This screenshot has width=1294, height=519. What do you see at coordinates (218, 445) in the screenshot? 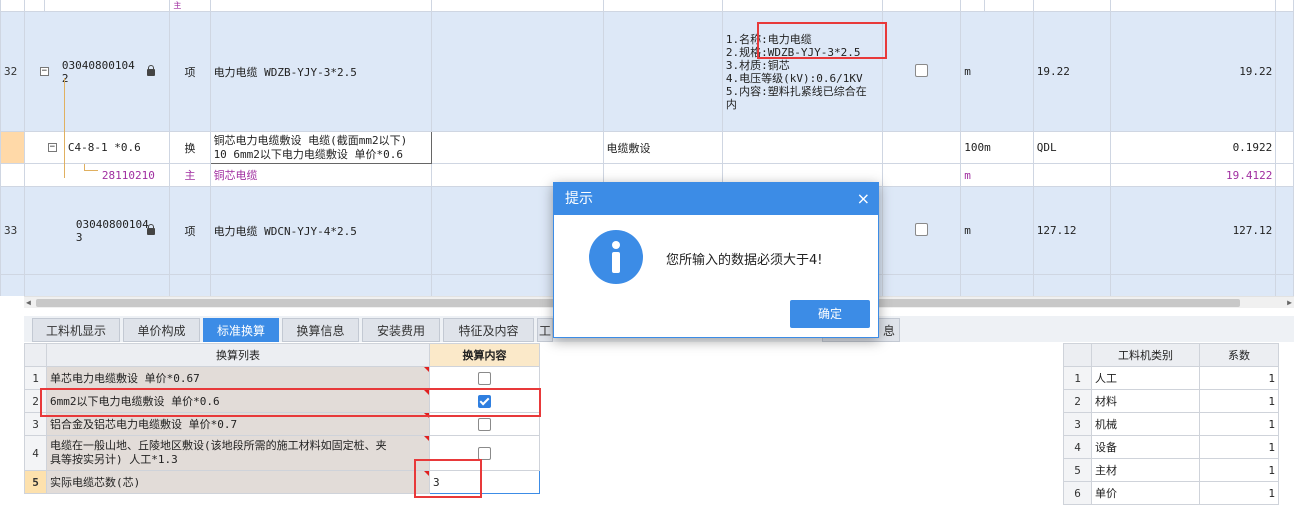
I see `conversion-label-line1: 电缆在一般山地、丘陵地区敷设(该地段所需的施工材料如固定桩、夹` at bounding box center [218, 445].